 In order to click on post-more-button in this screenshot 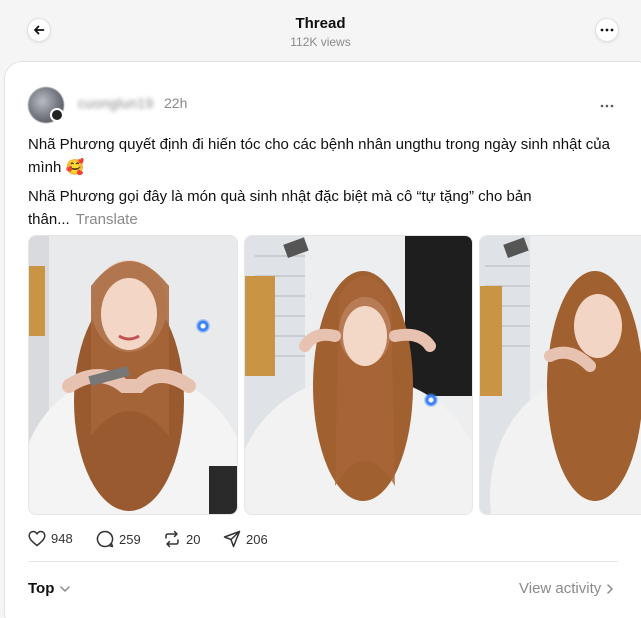, I will do `click(607, 102)`.